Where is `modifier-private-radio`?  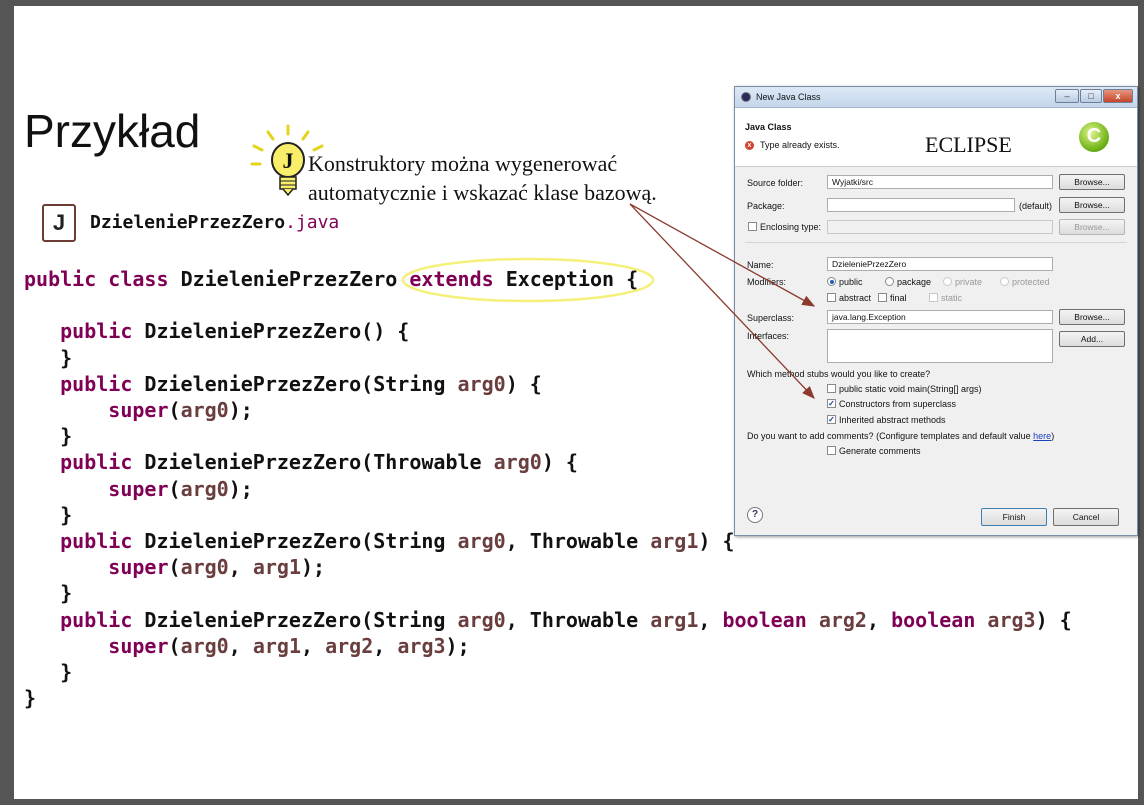 modifier-private-radio is located at coordinates (947, 281).